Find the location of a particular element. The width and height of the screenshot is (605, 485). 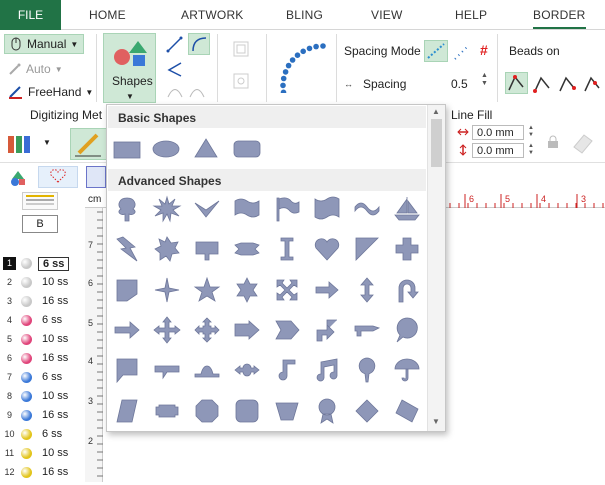

shape-ellipse-arrows is located at coordinates (247, 370).